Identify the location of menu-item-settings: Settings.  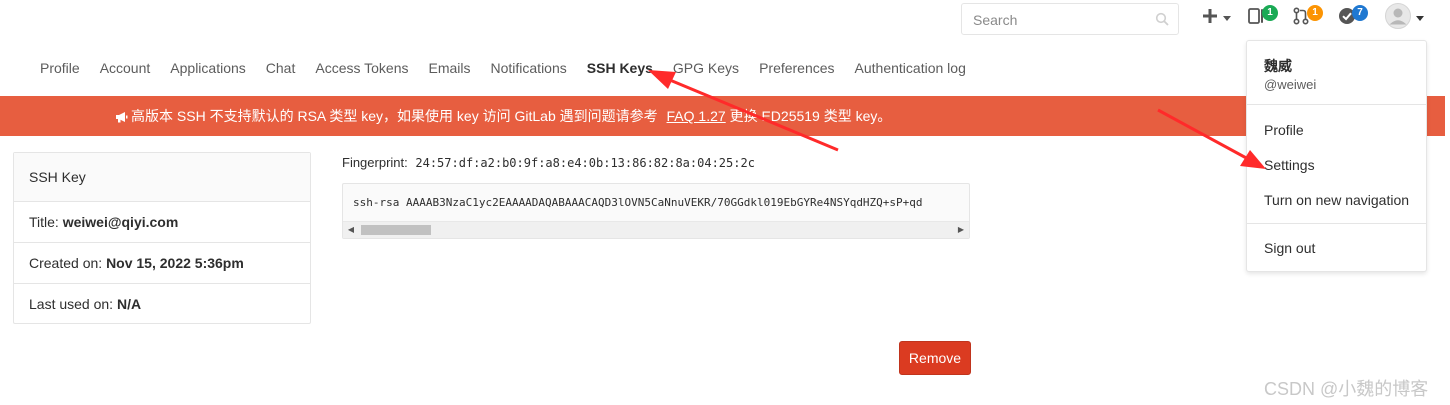
(1289, 165).